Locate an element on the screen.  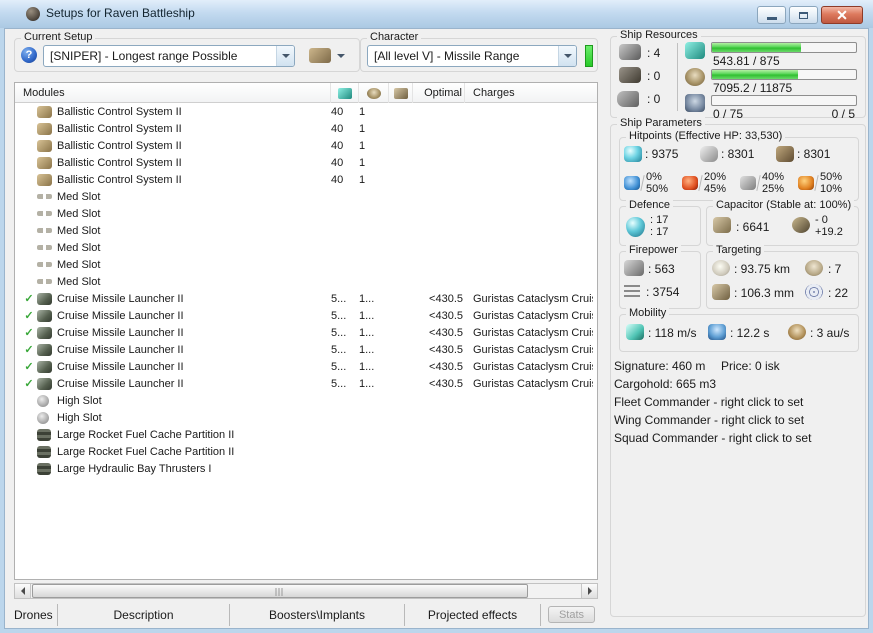
help-icon: ? is located at coordinates (29, 55).